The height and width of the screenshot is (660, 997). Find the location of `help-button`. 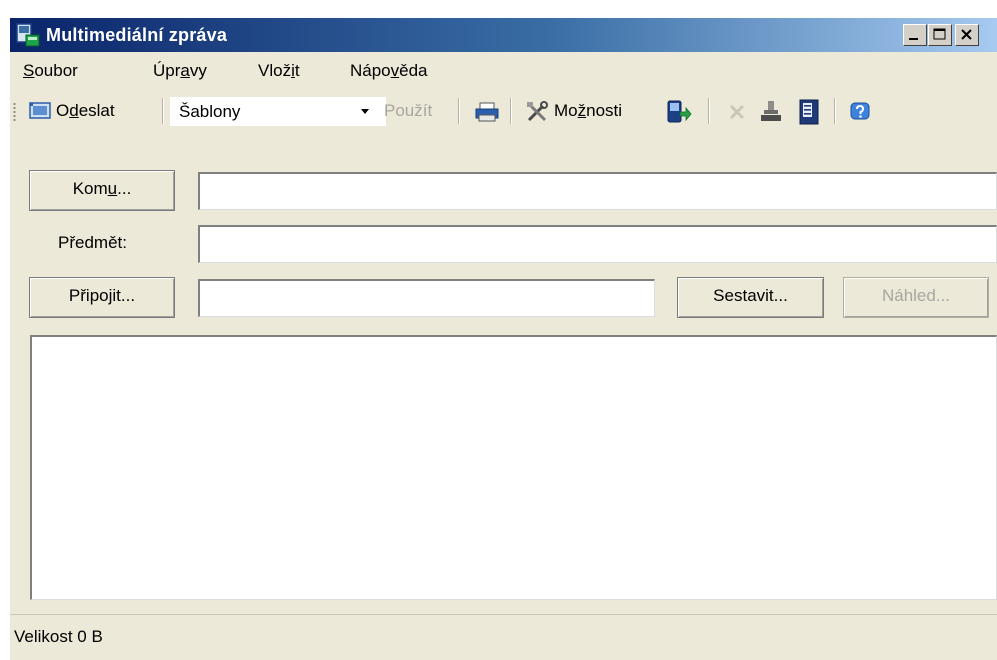

help-button is located at coordinates (860, 111).